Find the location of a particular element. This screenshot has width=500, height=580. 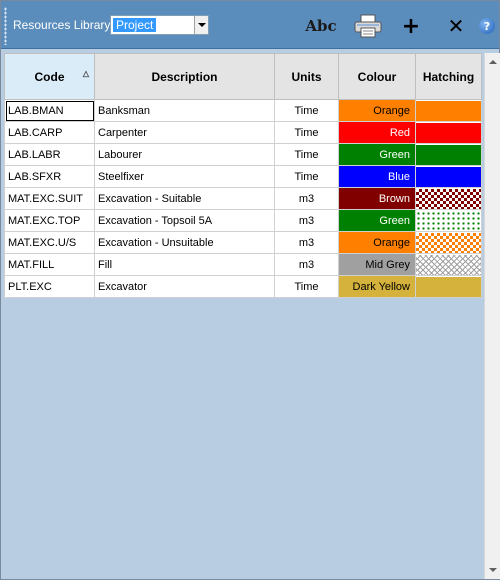

colour-cell: Mid Grey is located at coordinates (377, 264).